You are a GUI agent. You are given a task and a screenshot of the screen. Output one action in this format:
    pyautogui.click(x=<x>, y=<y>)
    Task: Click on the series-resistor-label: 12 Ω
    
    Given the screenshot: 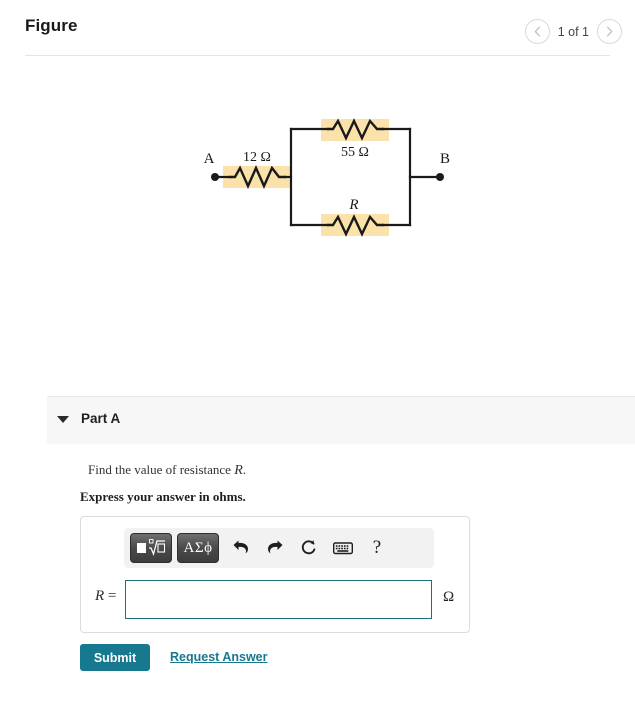 What is the action you would take?
    pyautogui.click(x=257, y=157)
    